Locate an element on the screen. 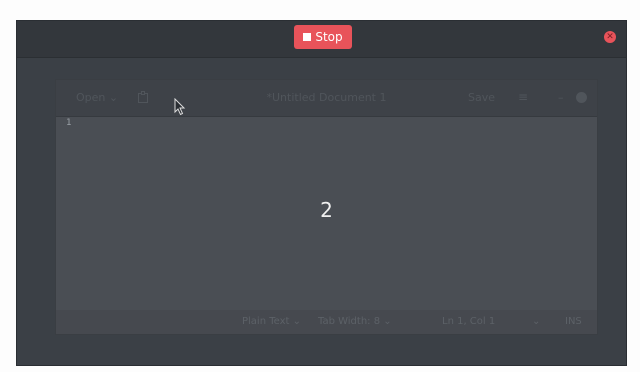 The image size is (640, 372). recorder-toolbar: Stop ✕ is located at coordinates (321, 39).